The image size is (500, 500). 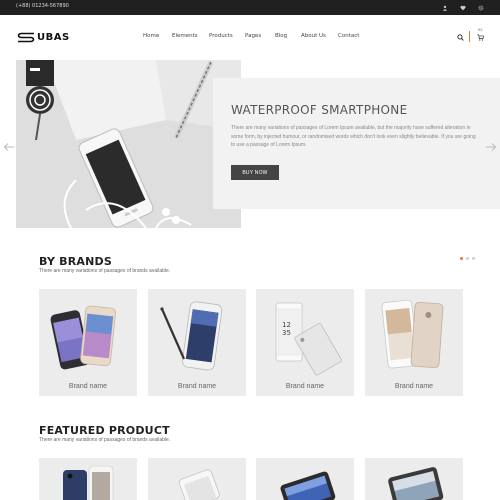 I want to click on featured-title: FEATURED PRODUCT, so click(x=104, y=430).